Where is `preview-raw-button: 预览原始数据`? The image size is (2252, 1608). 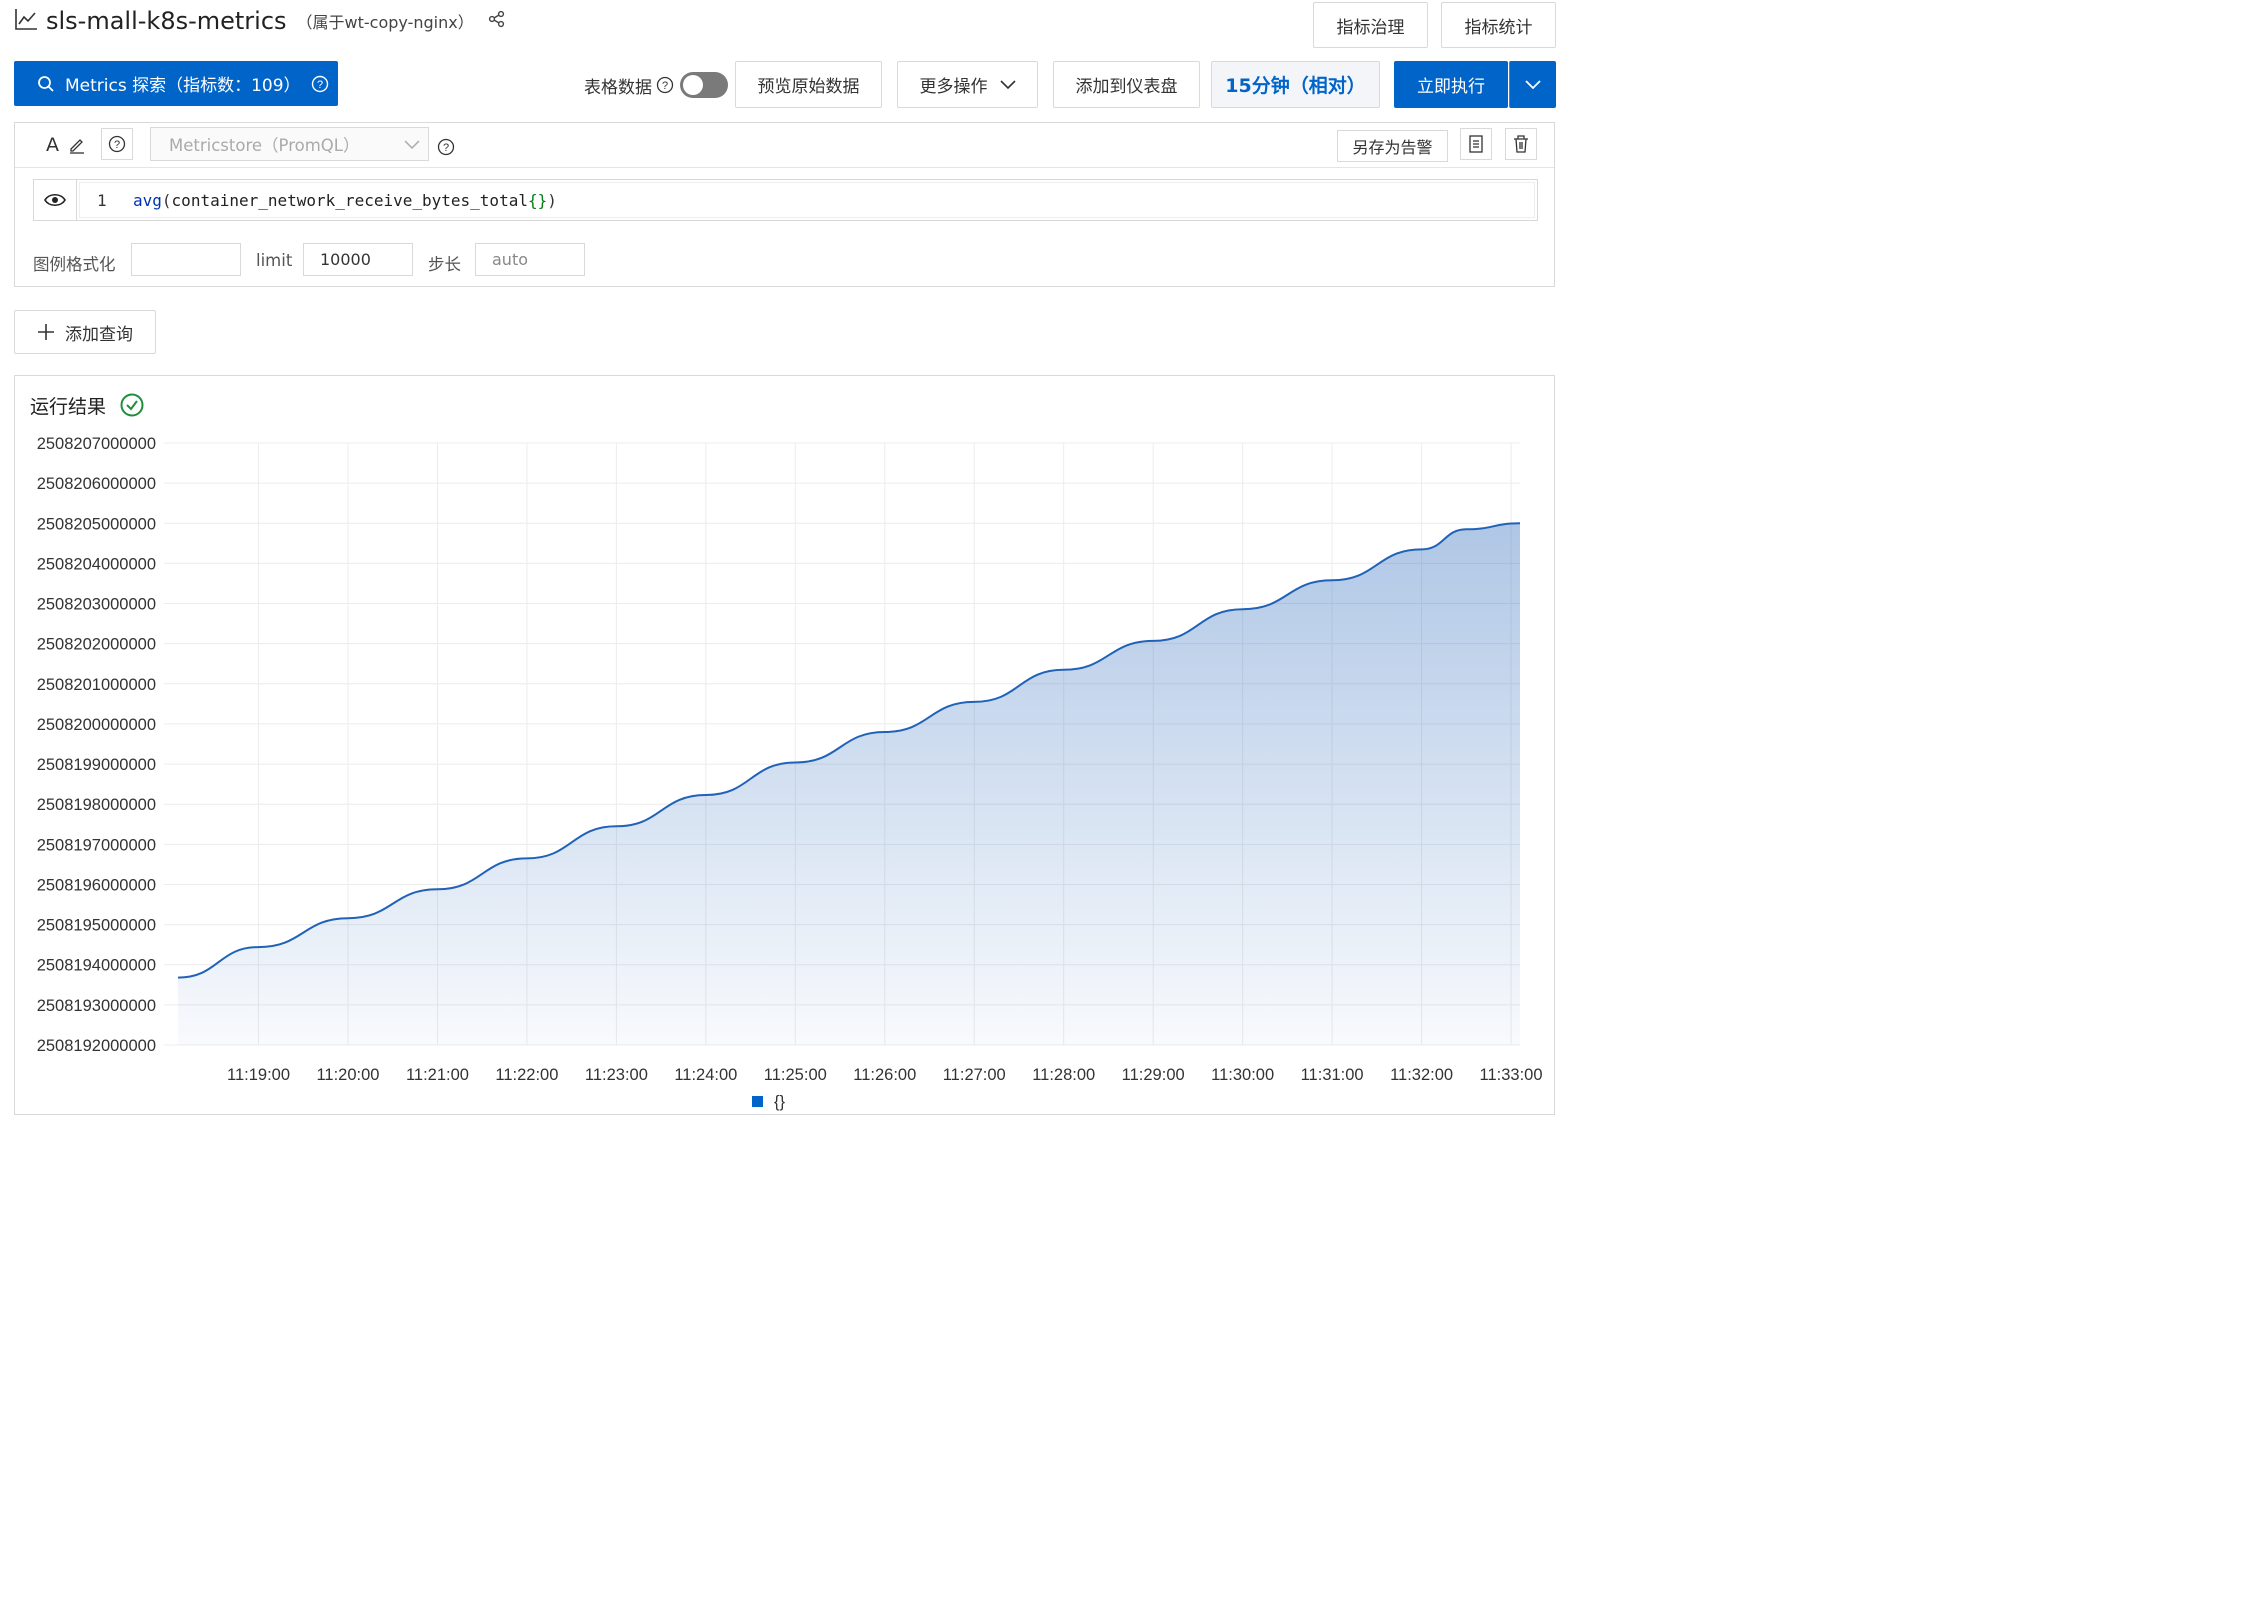 preview-raw-button: 预览原始数据 is located at coordinates (808, 84).